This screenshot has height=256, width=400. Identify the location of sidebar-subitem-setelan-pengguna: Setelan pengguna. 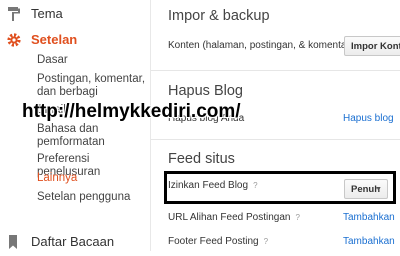
(83, 197).